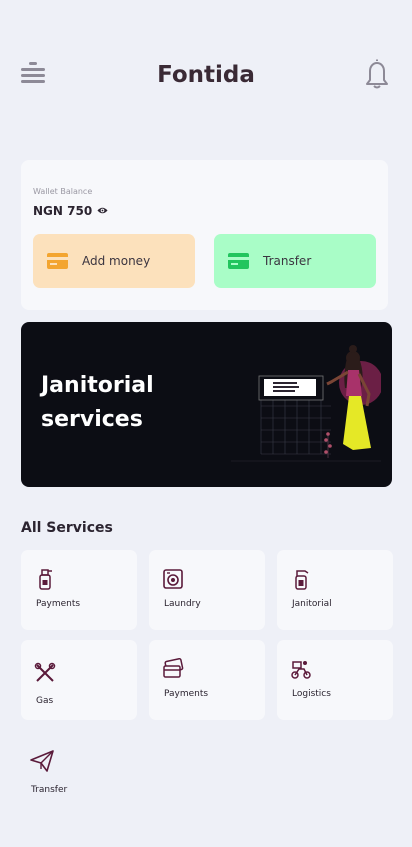 This screenshot has height=847, width=412. What do you see at coordinates (301, 670) in the screenshot?
I see `delivery-bike-icon` at bounding box center [301, 670].